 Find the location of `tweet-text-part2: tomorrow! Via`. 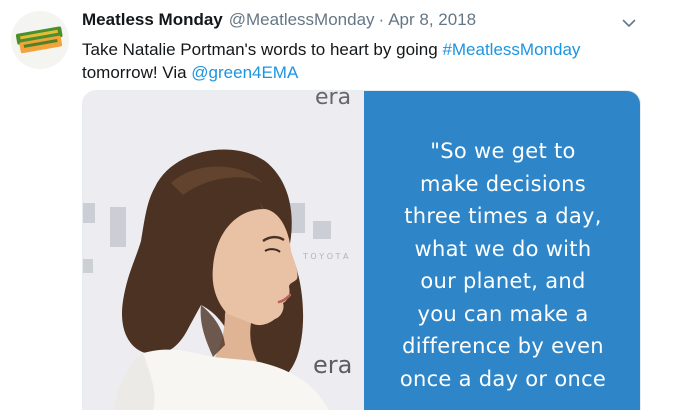

tweet-text-part2: tomorrow! Via is located at coordinates (137, 72).